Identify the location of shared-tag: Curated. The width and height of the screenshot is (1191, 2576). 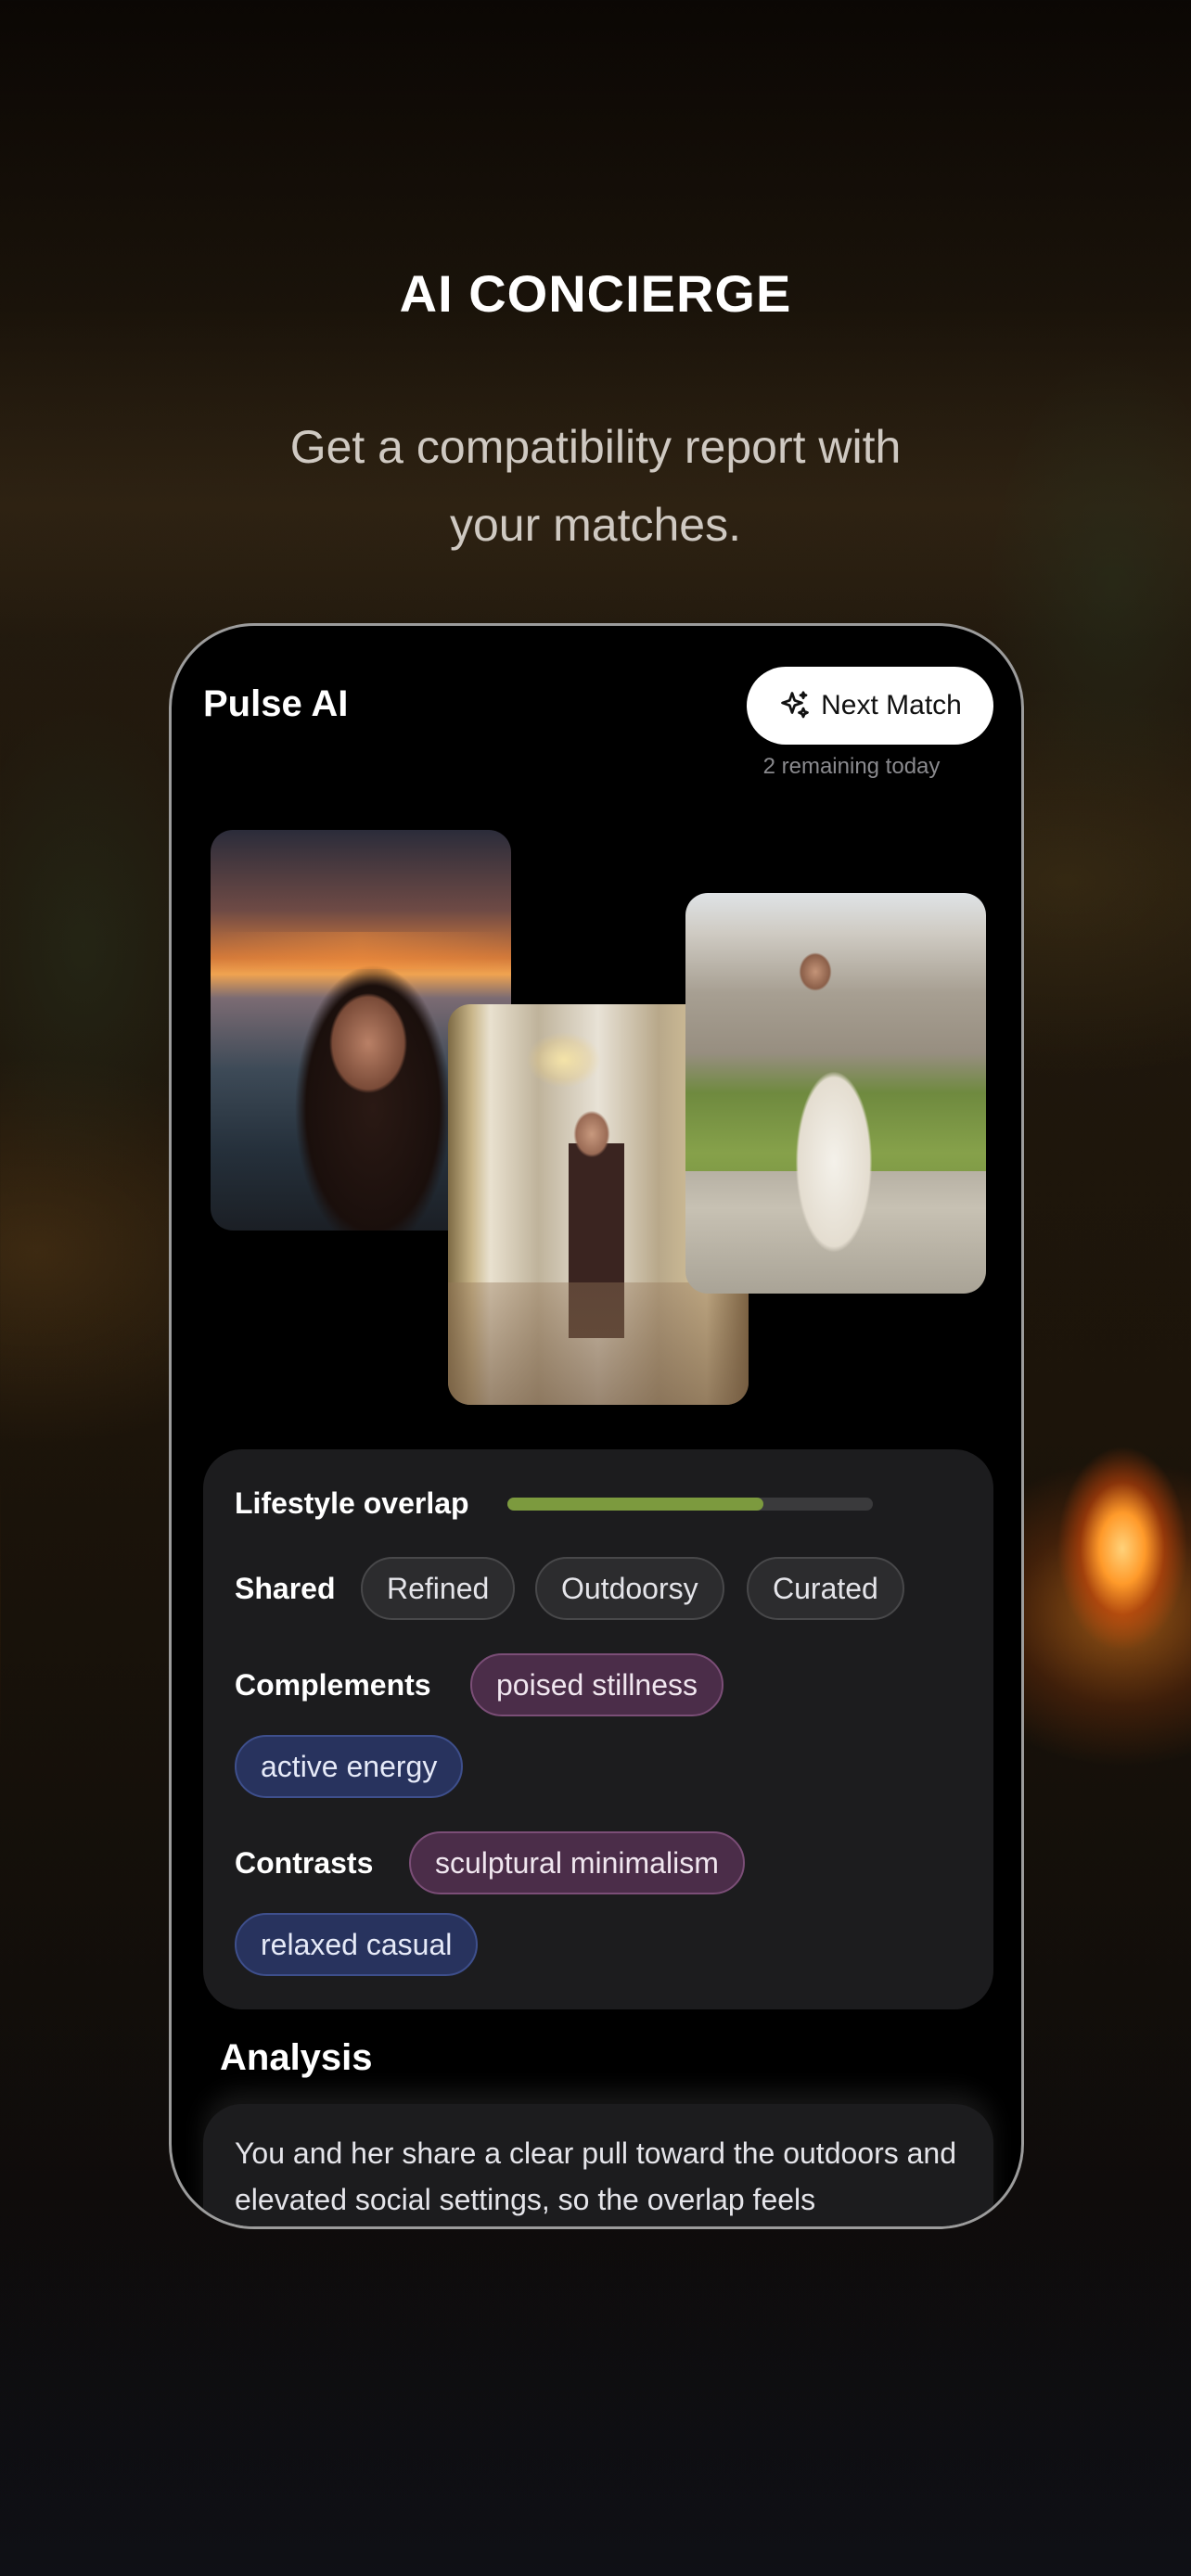
(825, 1588).